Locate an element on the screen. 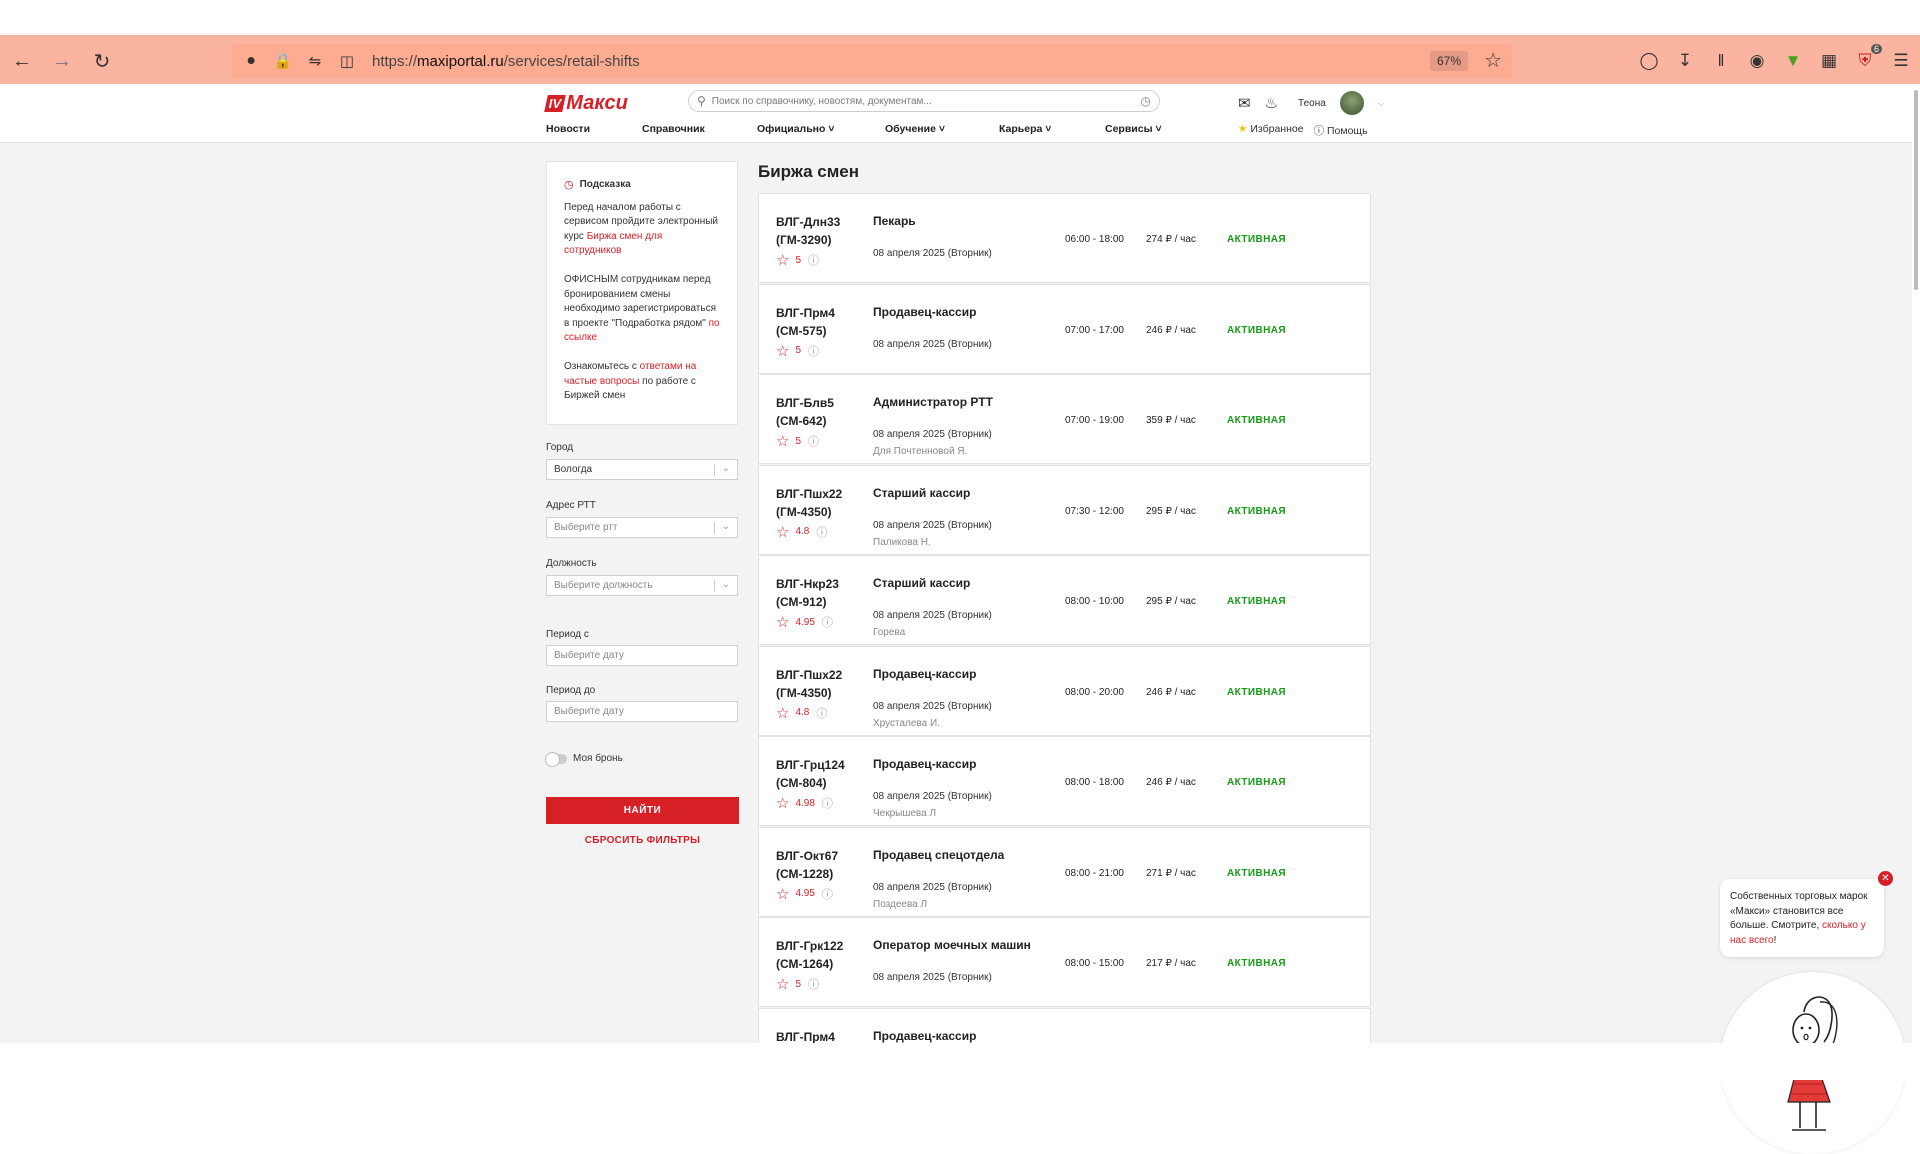 The width and height of the screenshot is (1920, 1154). logo: IV Макси is located at coordinates (586, 103).